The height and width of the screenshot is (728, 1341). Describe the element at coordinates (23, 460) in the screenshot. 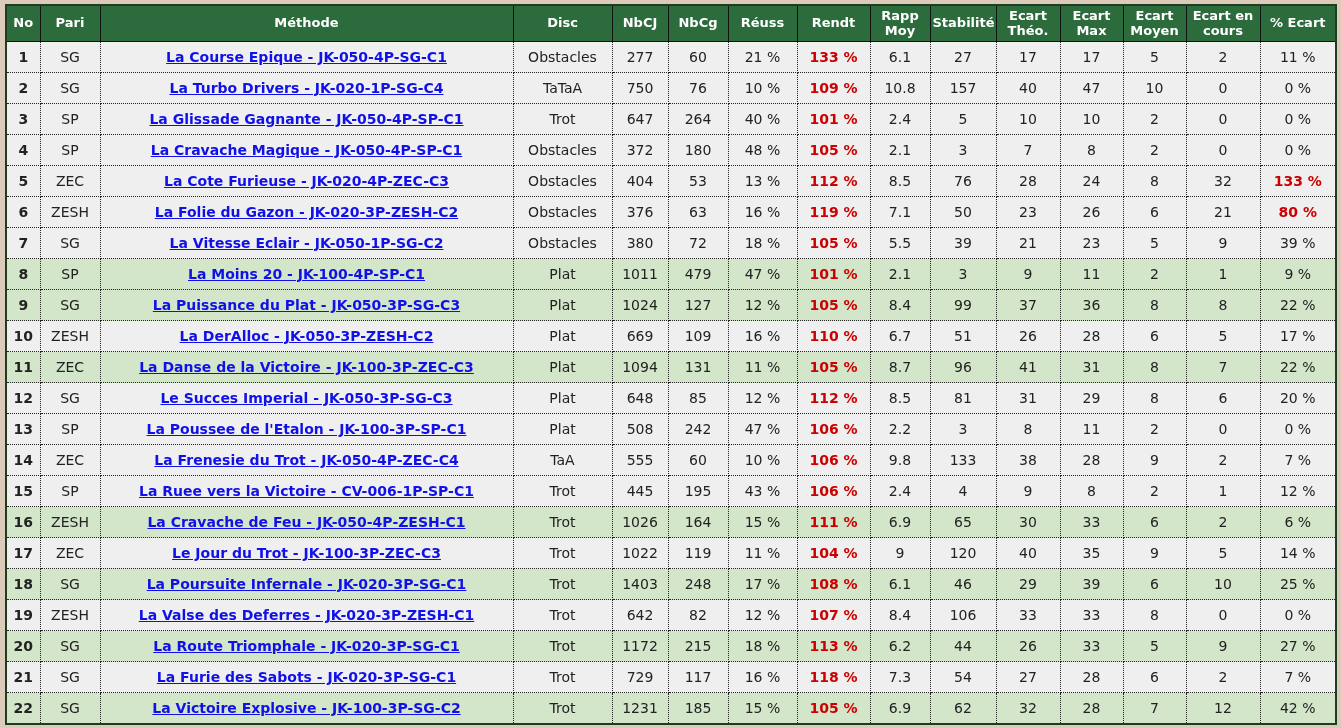

I see `row-number: 14` at that location.